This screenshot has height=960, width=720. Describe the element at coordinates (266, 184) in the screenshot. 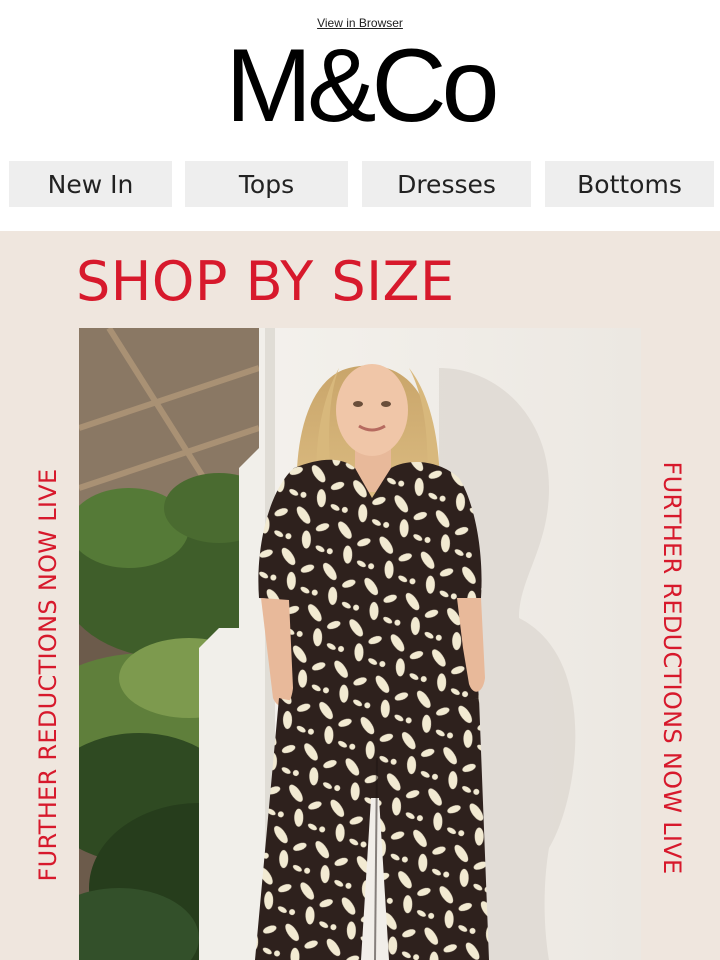

I see `nav-tops-button: Tops` at that location.